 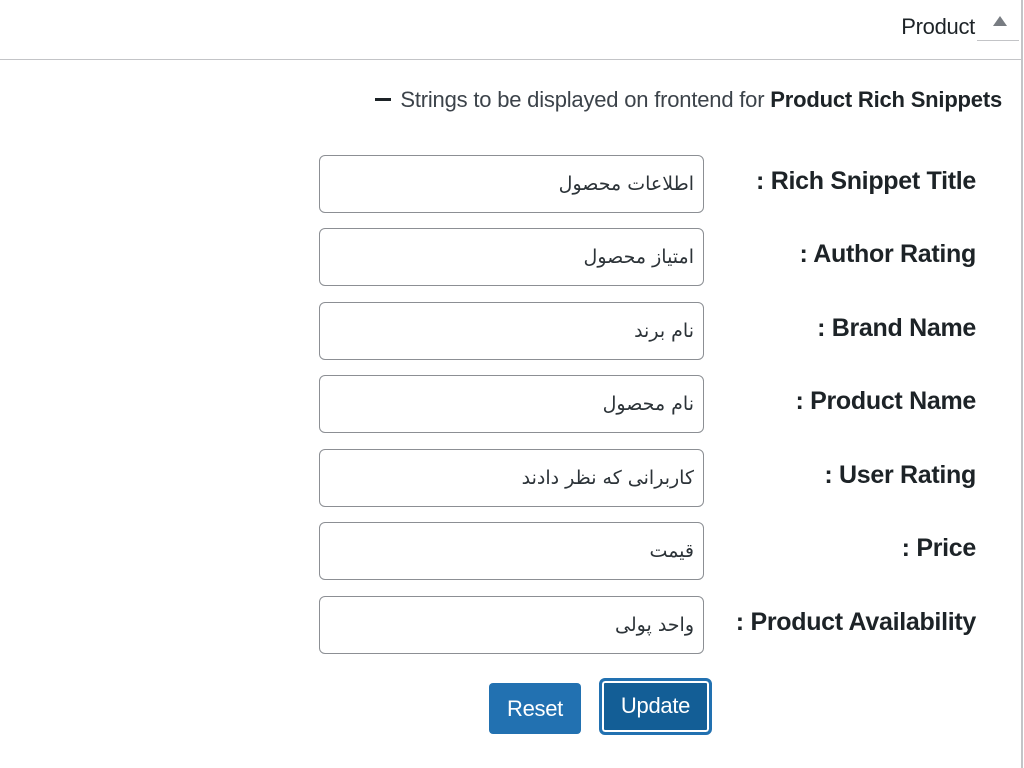 I want to click on collapse-toggle-button, so click(x=998, y=20).